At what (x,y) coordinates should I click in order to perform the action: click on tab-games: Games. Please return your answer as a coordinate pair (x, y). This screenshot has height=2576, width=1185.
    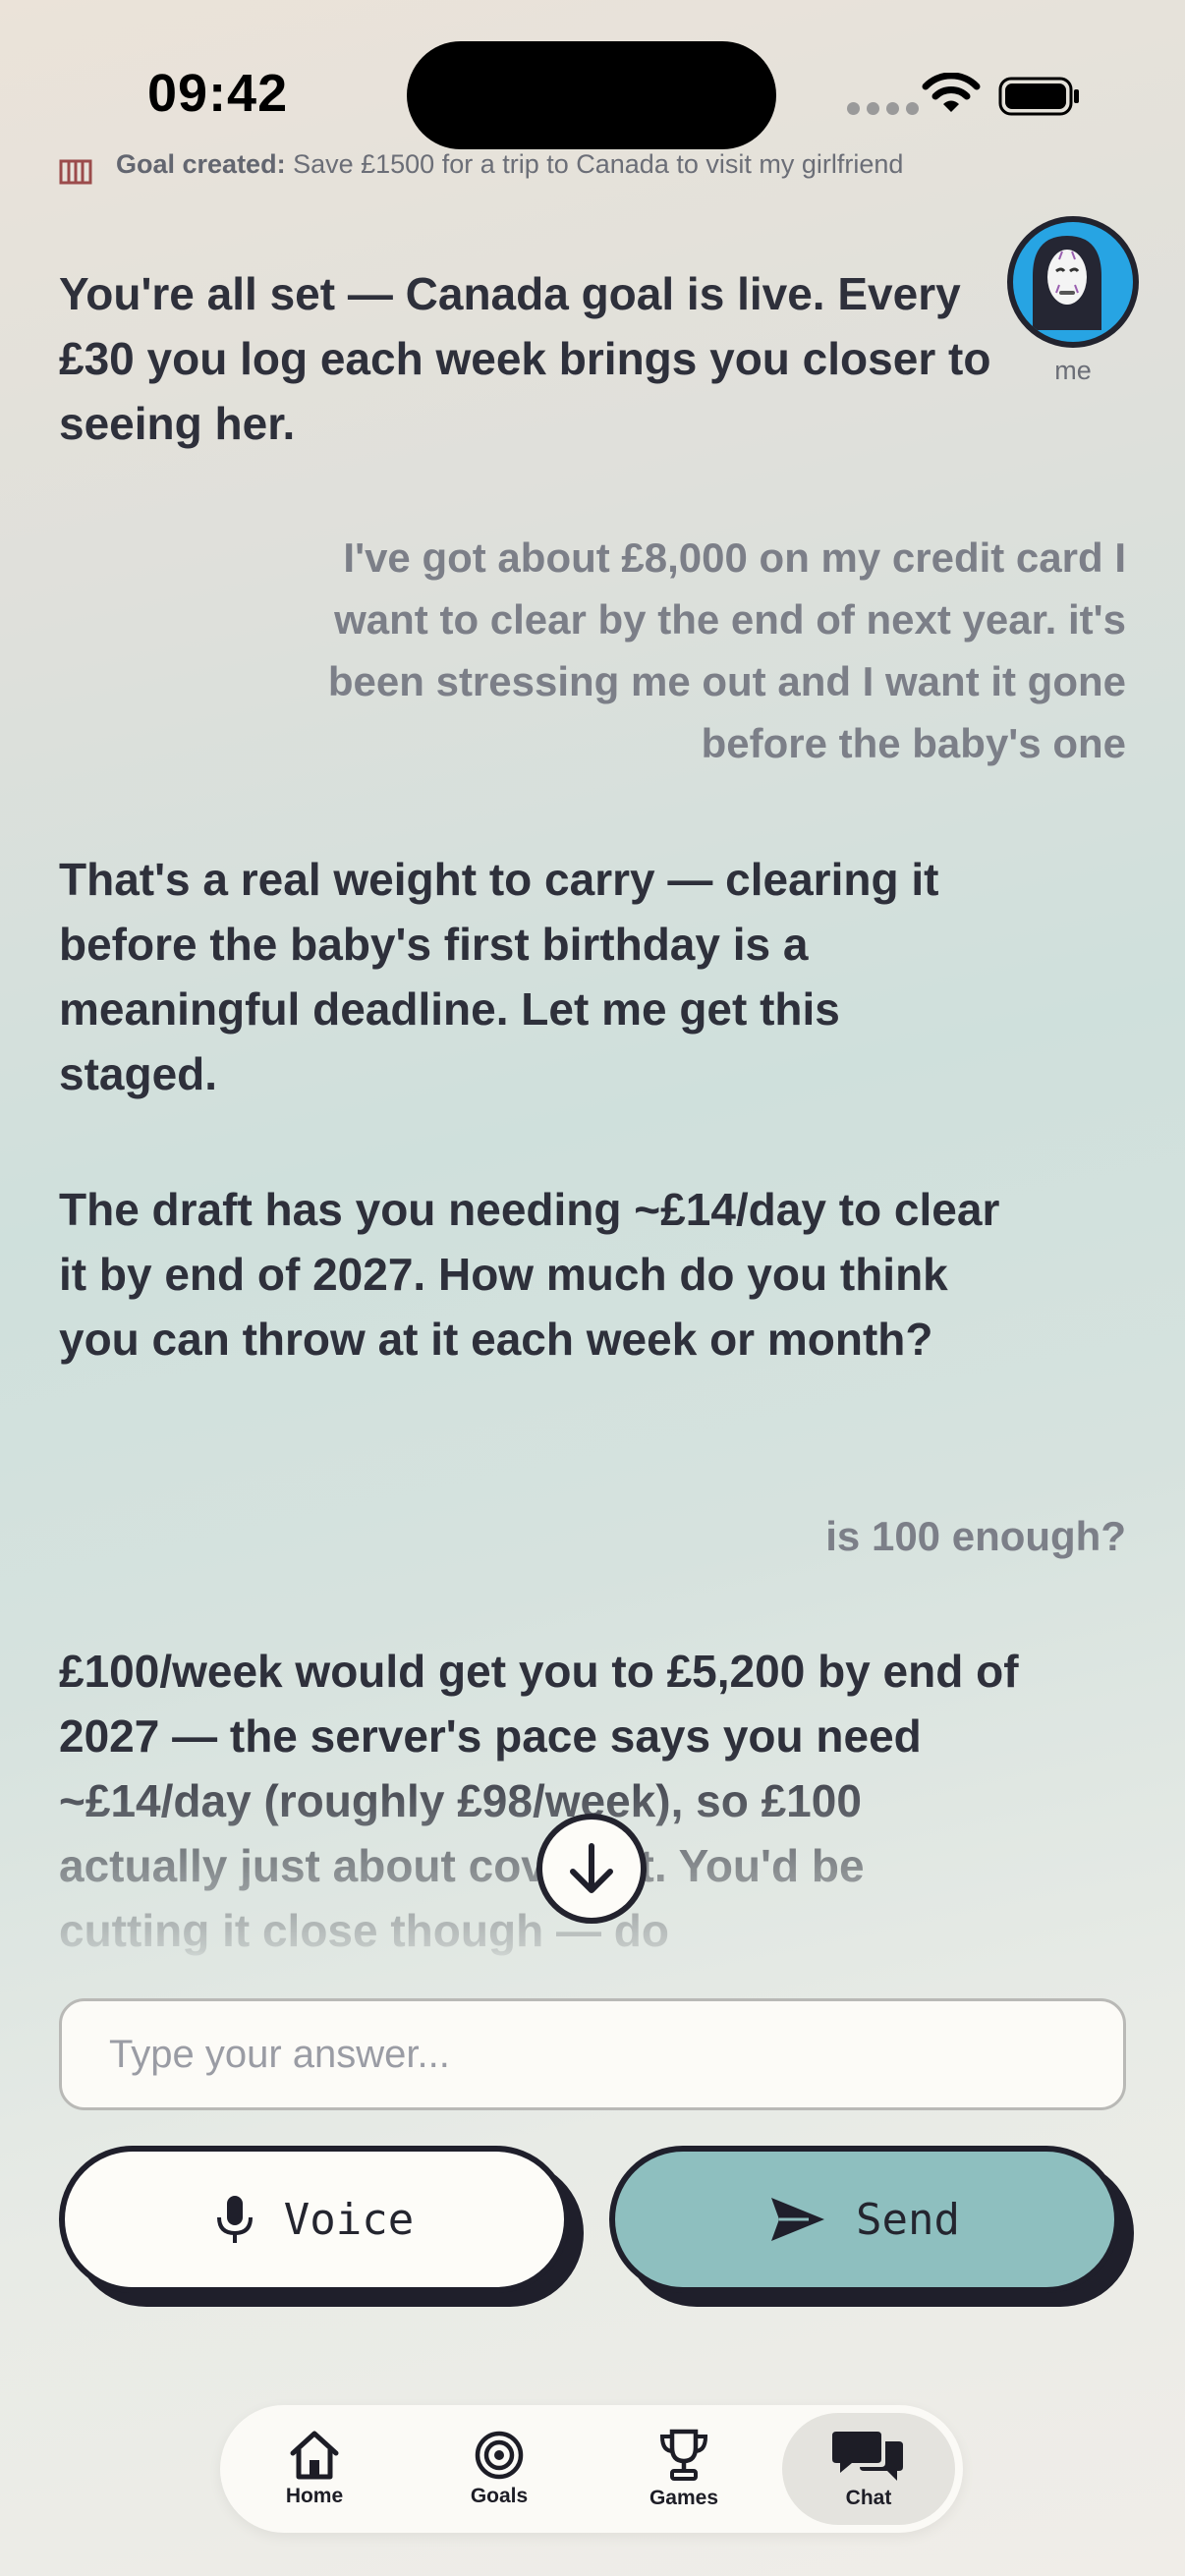
    Looking at the image, I should click on (684, 2469).